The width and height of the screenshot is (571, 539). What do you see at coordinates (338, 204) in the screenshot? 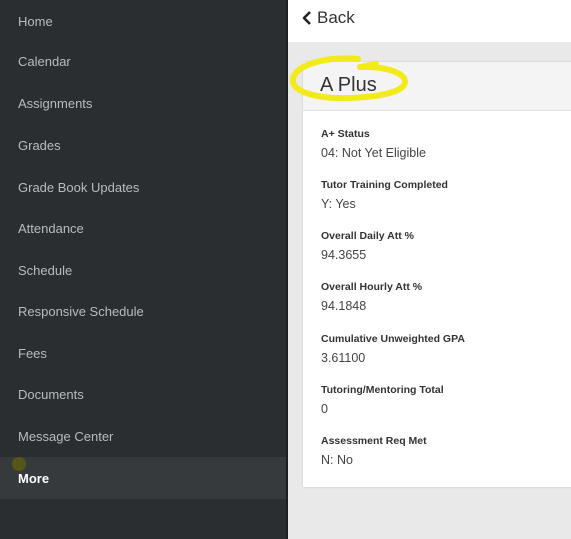
I see `field-value: Y: Yes` at bounding box center [338, 204].